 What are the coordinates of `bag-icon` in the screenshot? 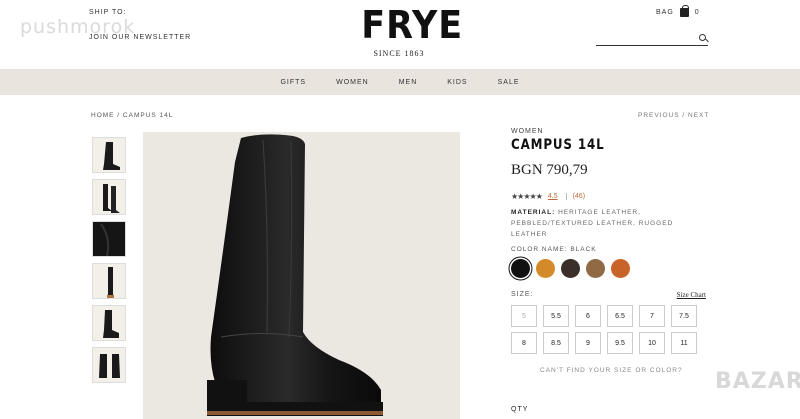 It's located at (684, 11).